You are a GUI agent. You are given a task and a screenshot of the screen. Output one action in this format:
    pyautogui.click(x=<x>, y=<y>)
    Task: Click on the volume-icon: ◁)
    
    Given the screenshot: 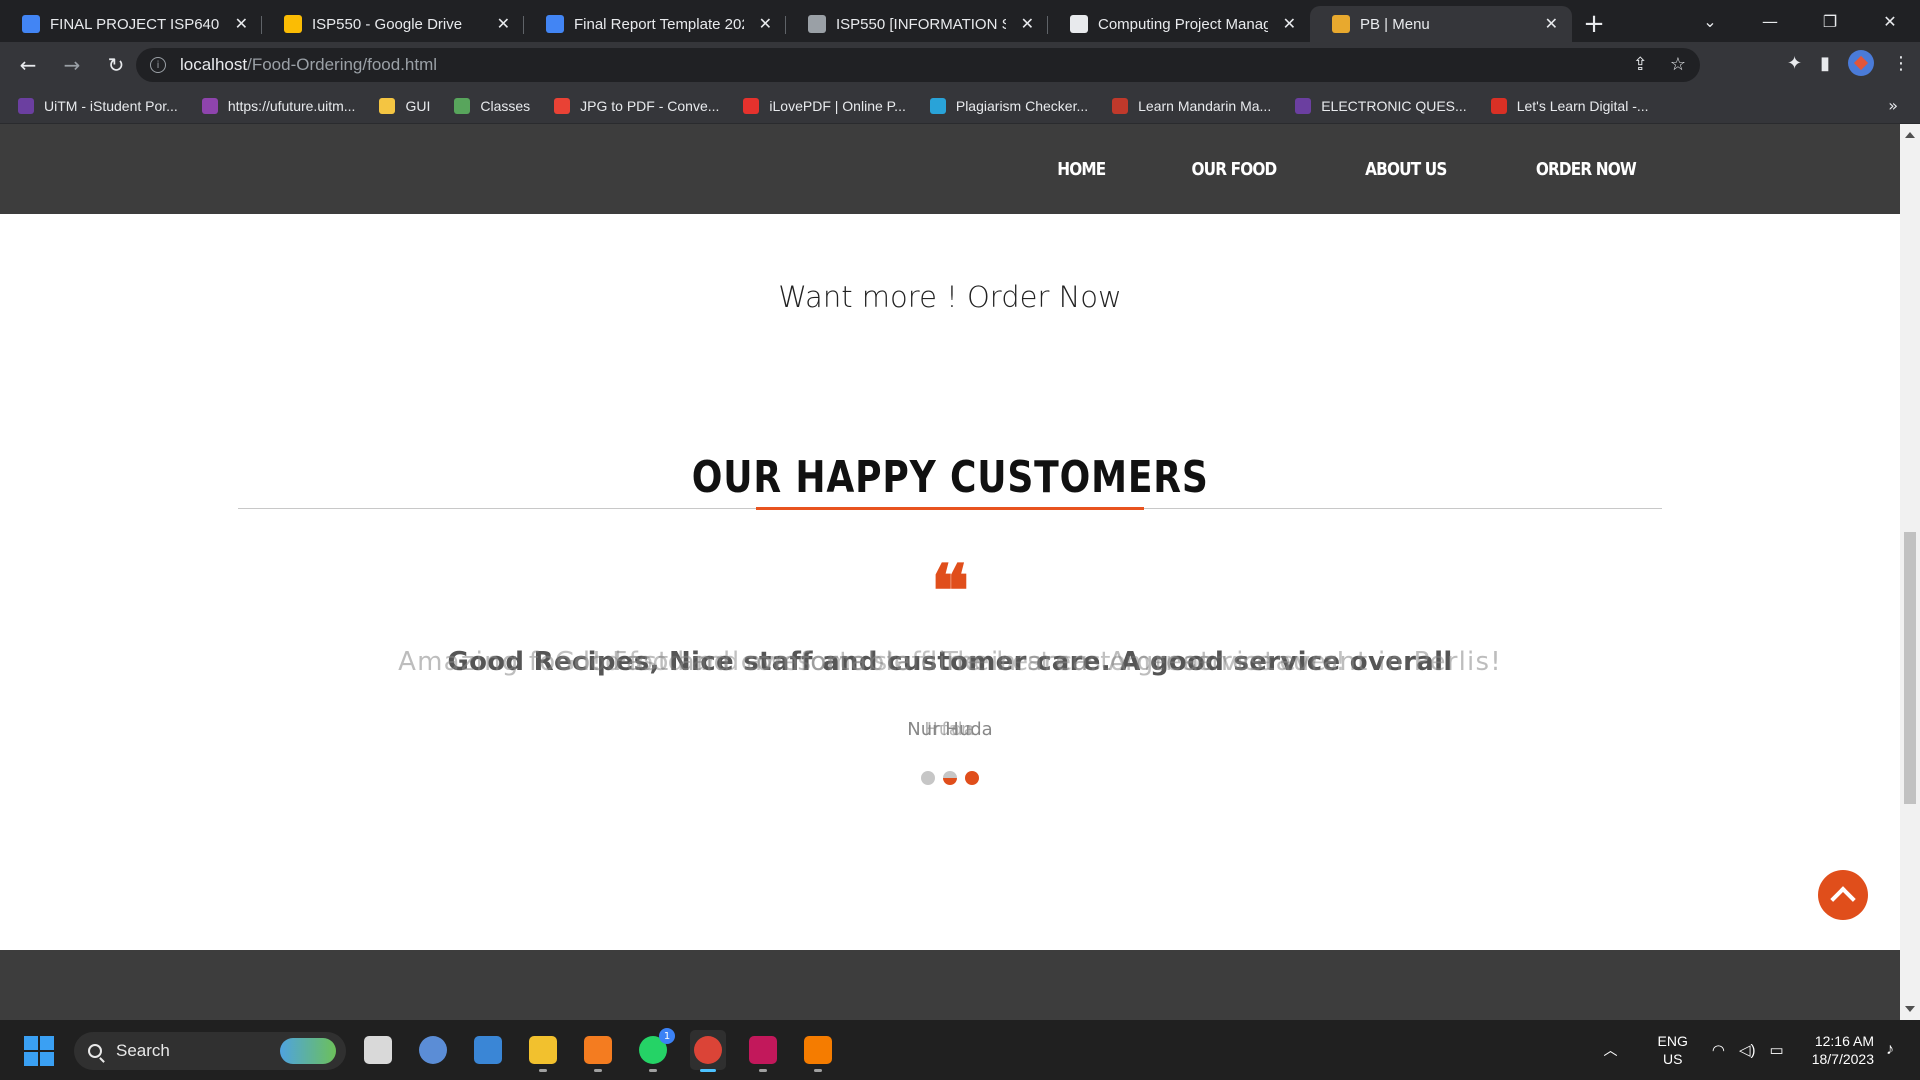 What is the action you would take?
    pyautogui.click(x=1747, y=1050)
    